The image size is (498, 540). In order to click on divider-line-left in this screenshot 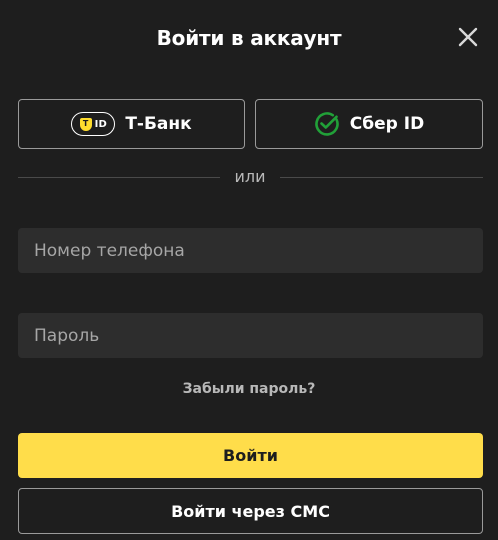, I will do `click(119, 177)`.